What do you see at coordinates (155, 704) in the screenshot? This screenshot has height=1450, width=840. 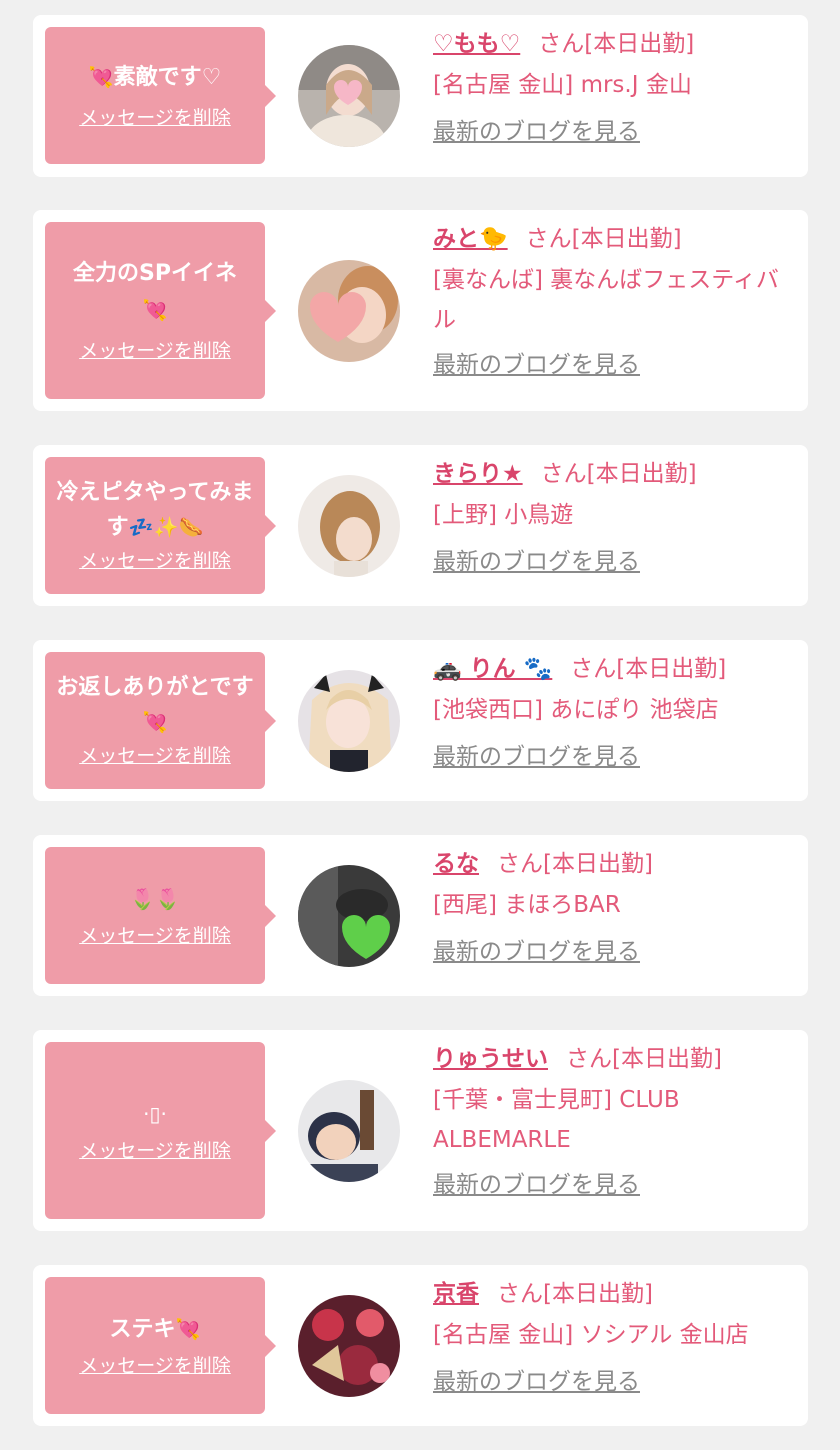 I see `message-text: お返しありがとです💘` at bounding box center [155, 704].